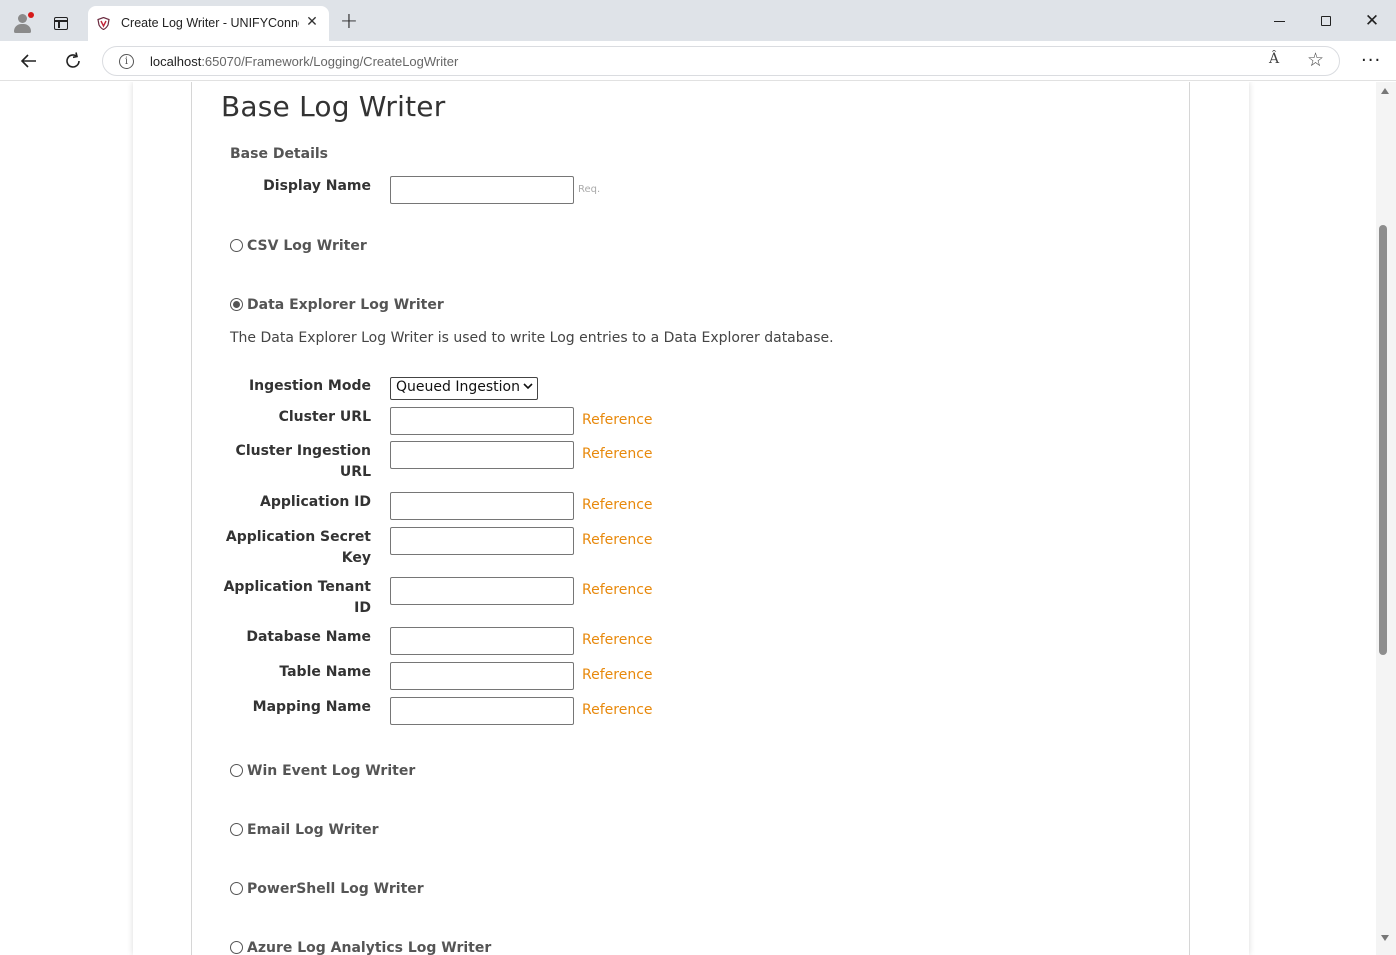 This screenshot has width=1396, height=955. What do you see at coordinates (61, 23) in the screenshot?
I see `tab-actions-icon` at bounding box center [61, 23].